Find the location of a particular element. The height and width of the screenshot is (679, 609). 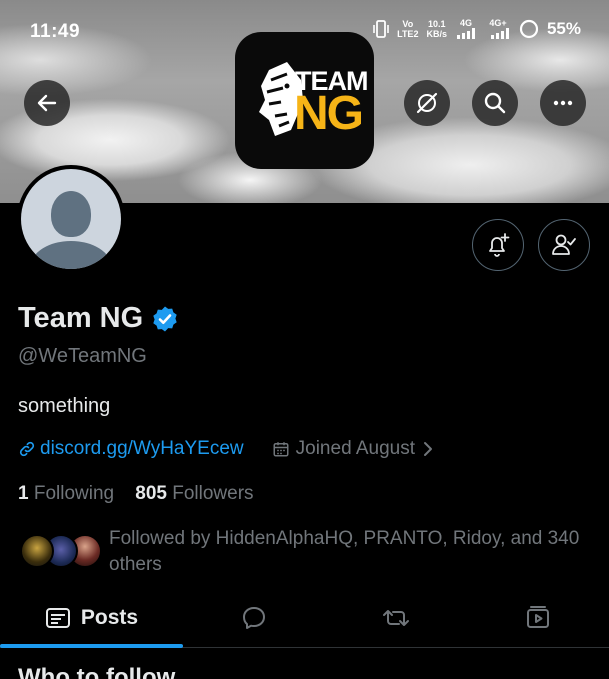

posts-icon is located at coordinates (57, 617).